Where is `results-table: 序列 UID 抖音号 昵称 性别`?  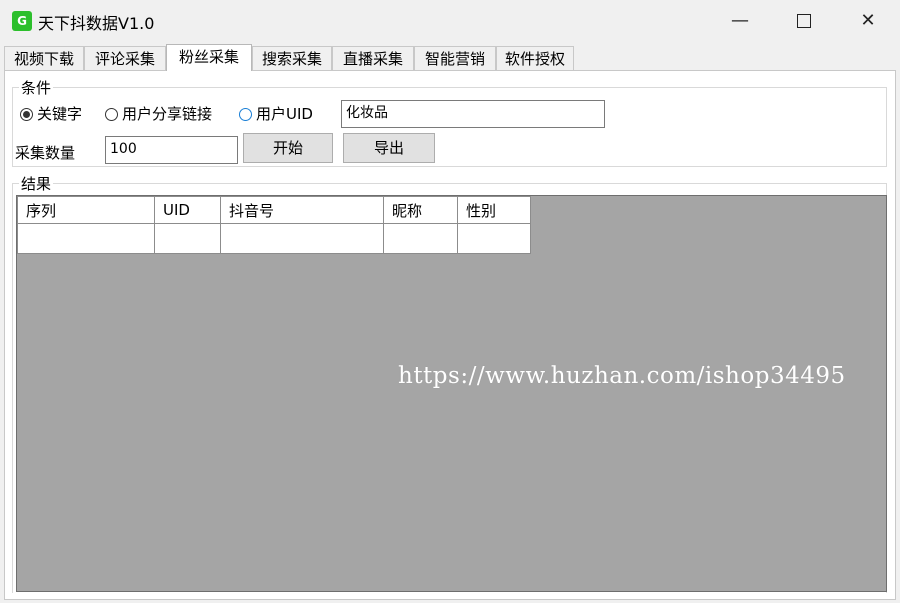
results-table: 序列 UID 抖音号 昵称 性别 is located at coordinates (274, 225).